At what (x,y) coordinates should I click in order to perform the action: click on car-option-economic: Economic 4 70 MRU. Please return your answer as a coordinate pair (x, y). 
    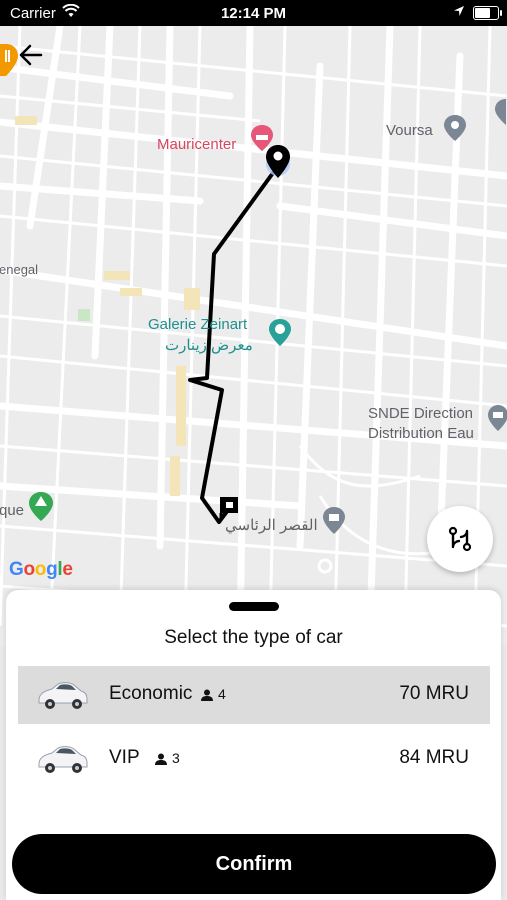
    Looking at the image, I should click on (254, 695).